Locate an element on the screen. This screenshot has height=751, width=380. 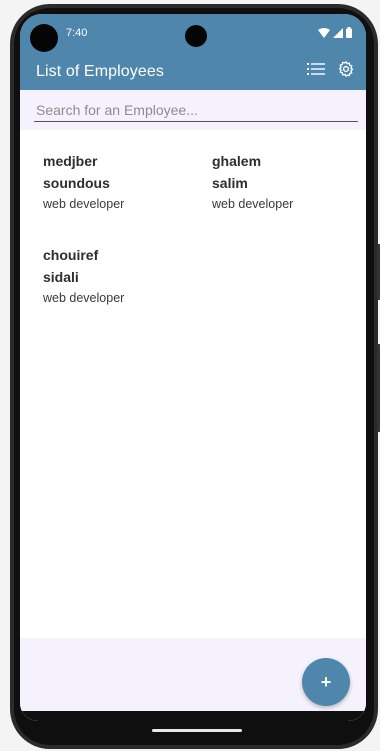
signal-icon is located at coordinates (338, 34).